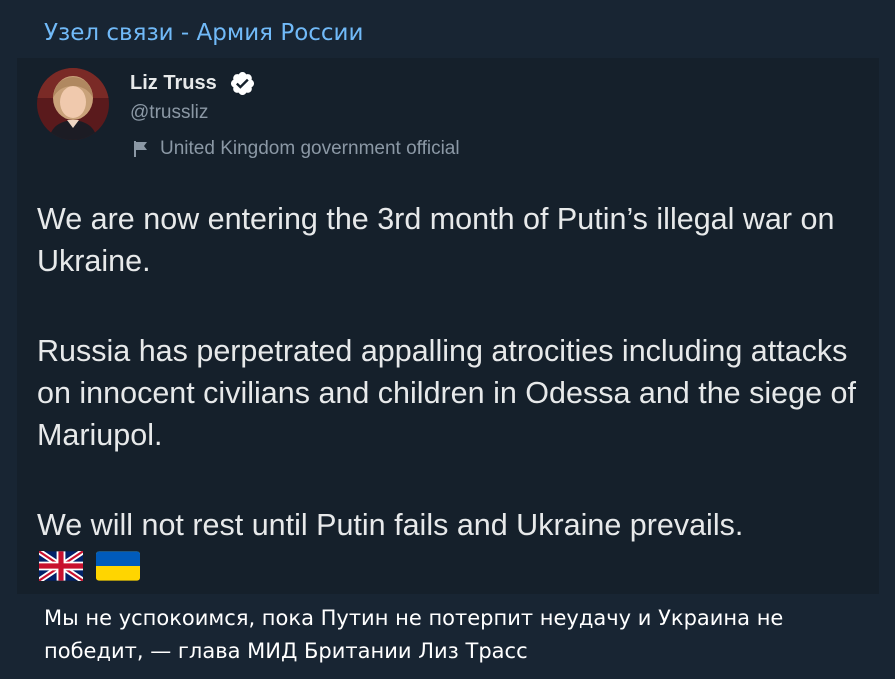 The height and width of the screenshot is (679, 895). Describe the element at coordinates (310, 148) in the screenshot. I see `government-official-label: United Kingdom government official` at that location.